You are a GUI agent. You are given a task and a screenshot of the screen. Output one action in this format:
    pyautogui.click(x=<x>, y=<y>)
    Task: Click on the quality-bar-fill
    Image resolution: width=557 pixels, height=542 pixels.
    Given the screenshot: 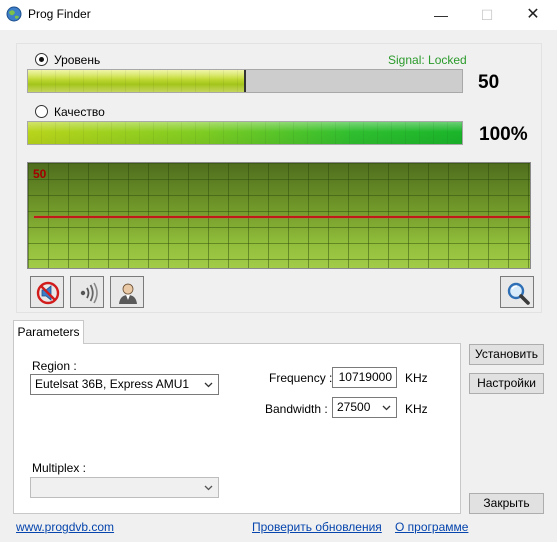 What is the action you would take?
    pyautogui.click(x=245, y=133)
    